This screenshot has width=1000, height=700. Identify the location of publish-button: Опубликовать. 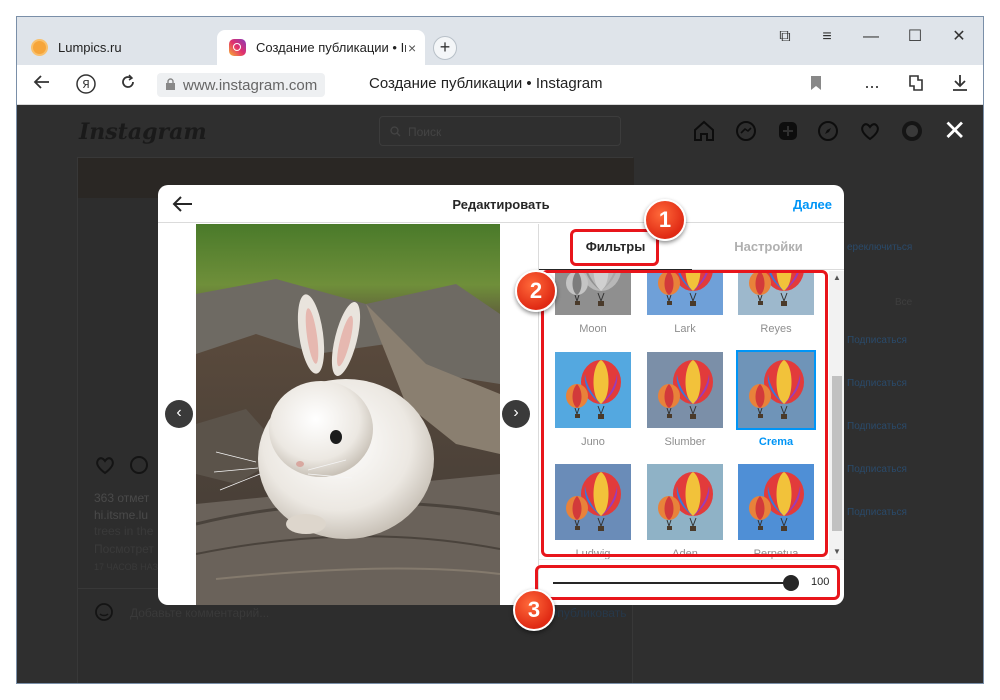
(587, 613).